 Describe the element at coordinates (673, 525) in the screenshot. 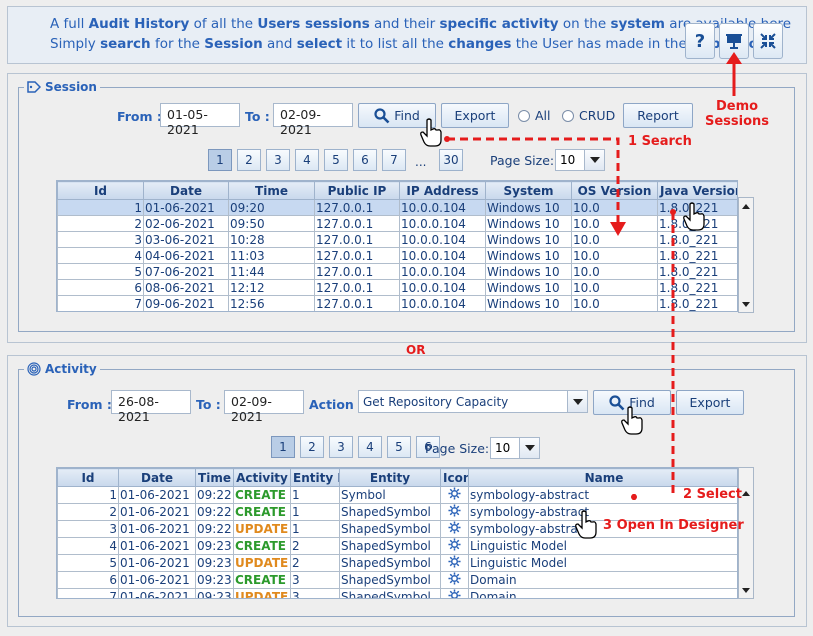

I see `step3-annotation: 3 Open In Designer` at that location.